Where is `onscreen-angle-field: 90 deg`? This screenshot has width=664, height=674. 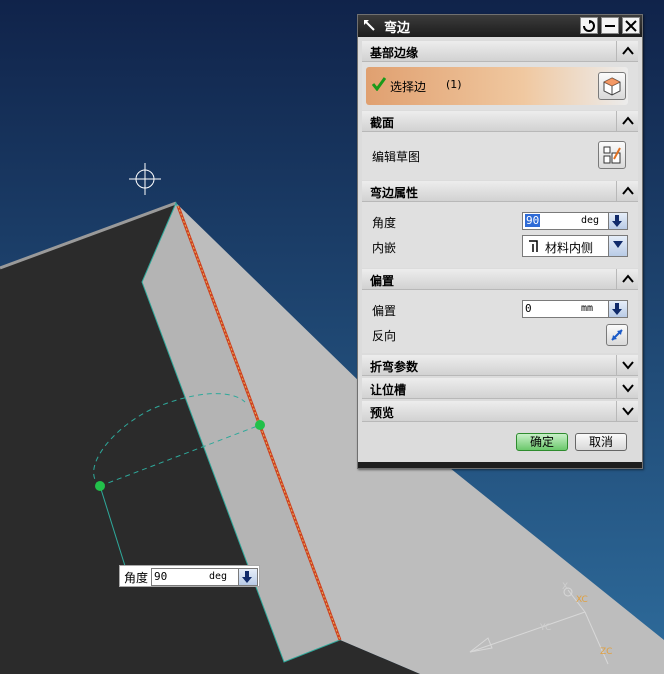
onscreen-angle-field: 90 deg is located at coordinates (204, 577).